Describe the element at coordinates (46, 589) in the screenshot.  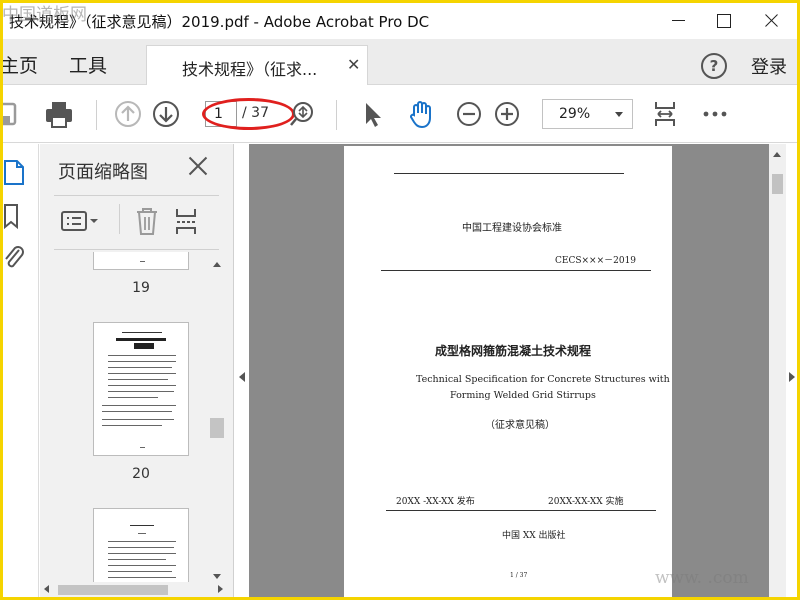
I see `scroll-left-icon` at that location.